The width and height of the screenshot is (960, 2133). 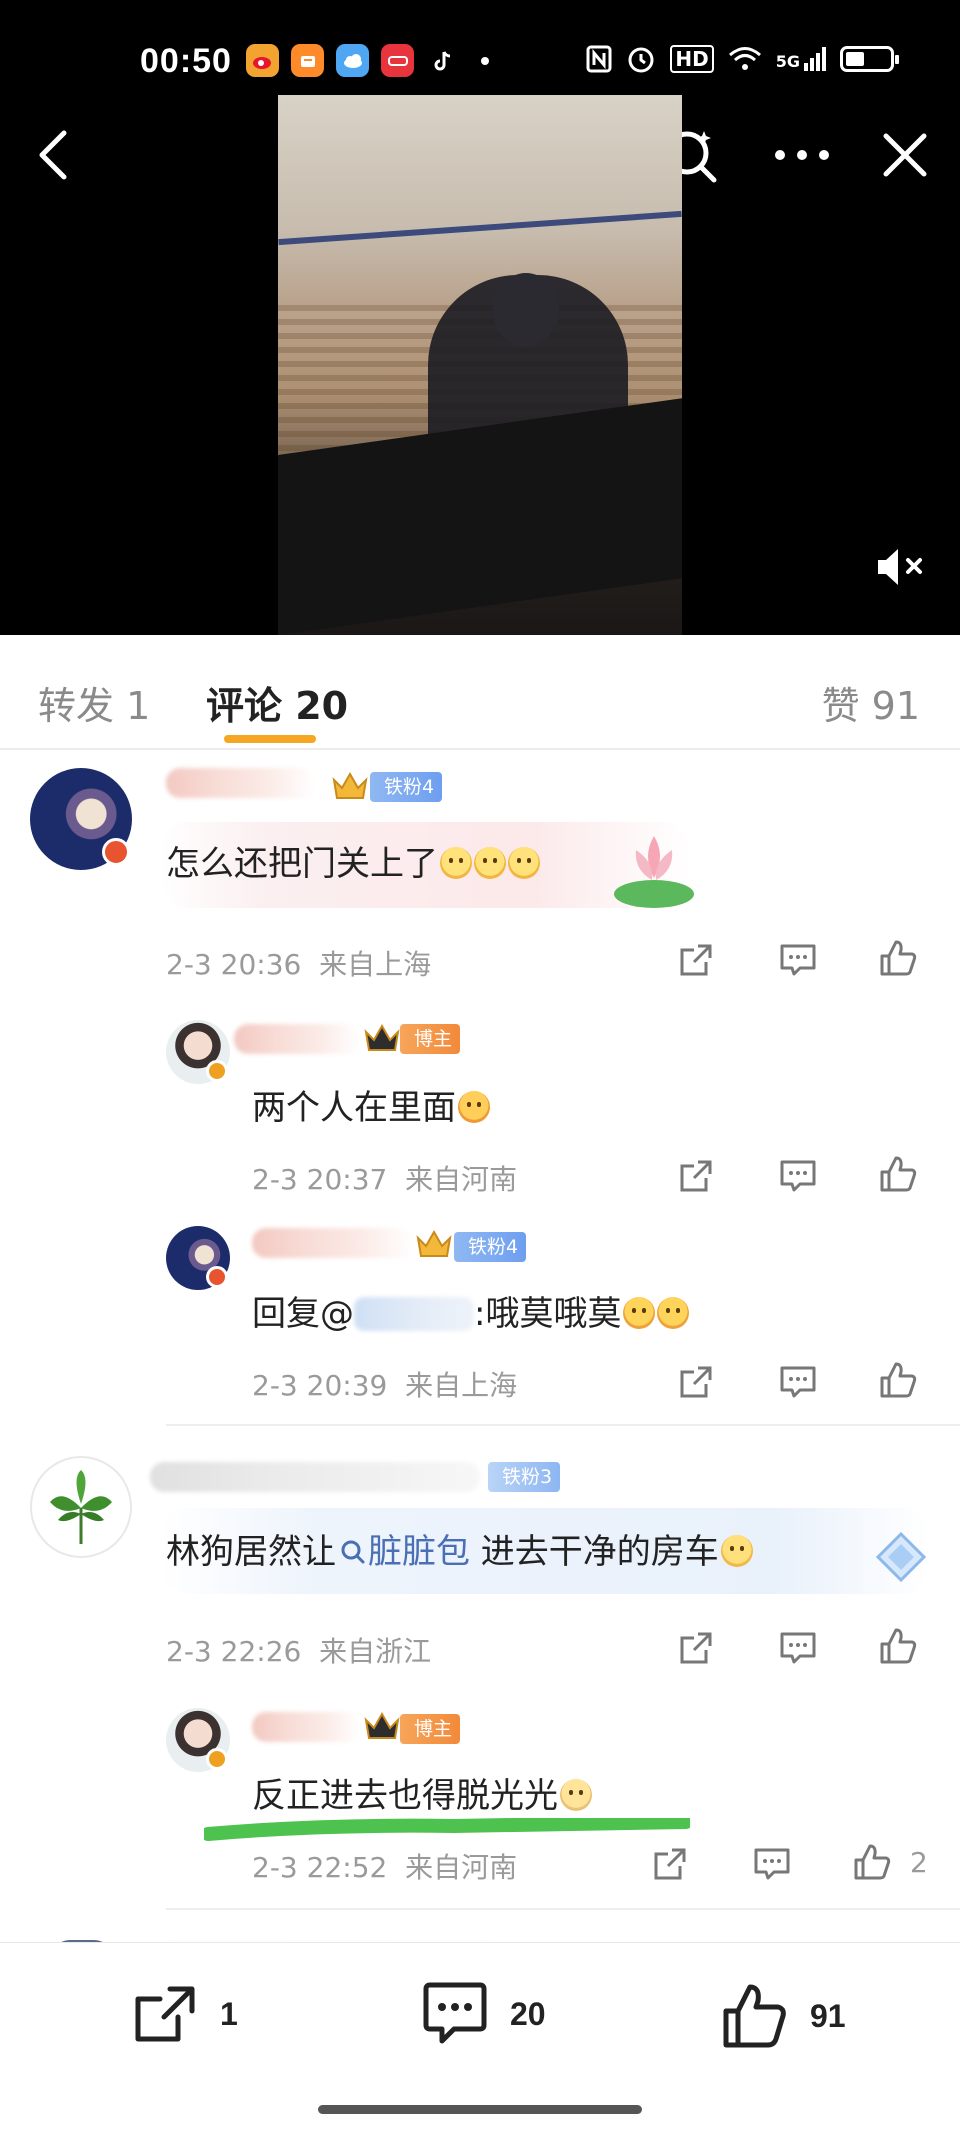 I want to click on hd-icon: HD, so click(x=692, y=59).